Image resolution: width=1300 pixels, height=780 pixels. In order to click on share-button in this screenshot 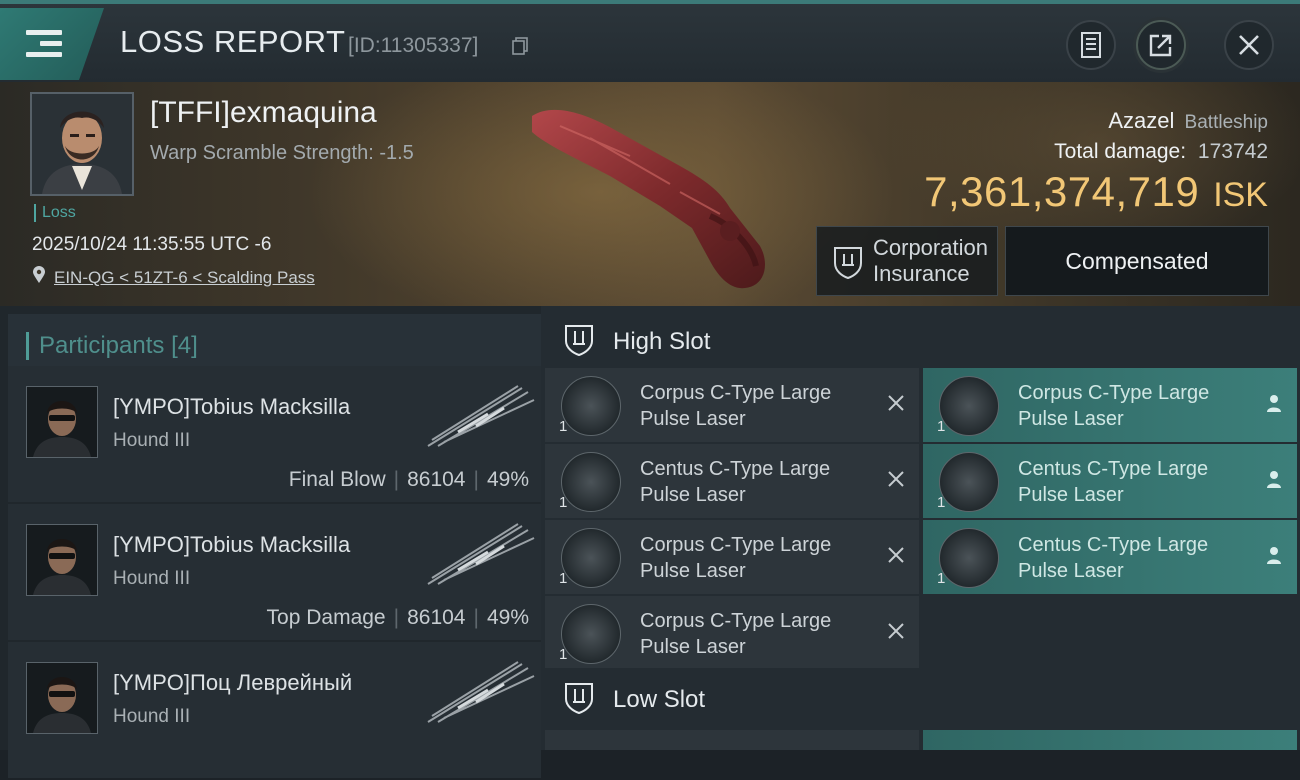, I will do `click(1161, 45)`.